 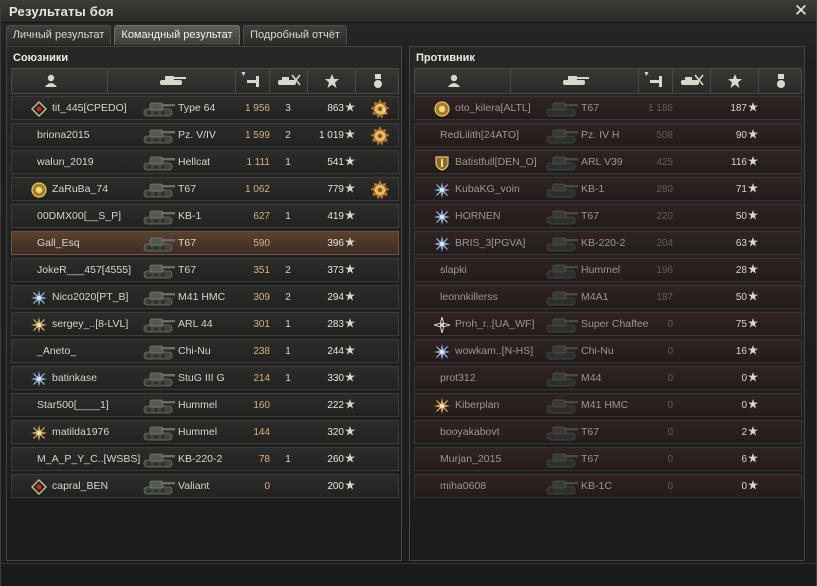 I want to click on allies-header-kills, so click(x=289, y=81).